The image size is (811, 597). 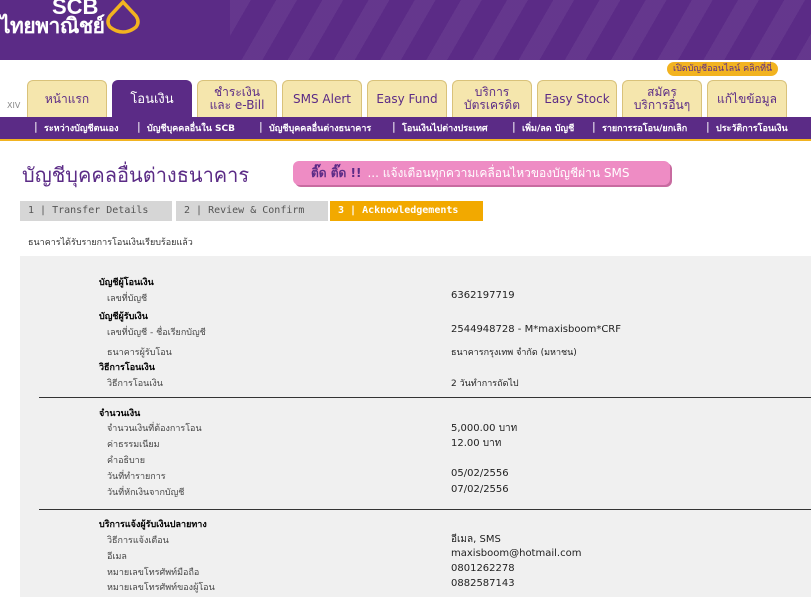 I want to click on subnav-add-remove-account: เพิ่ม/ลด บัญชี, so click(x=548, y=128).